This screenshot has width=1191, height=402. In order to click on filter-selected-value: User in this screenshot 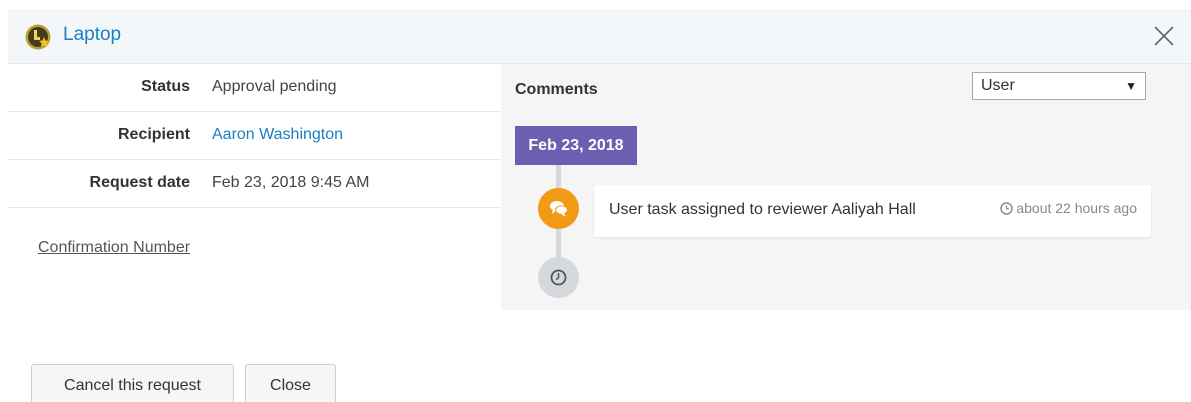, I will do `click(998, 85)`.